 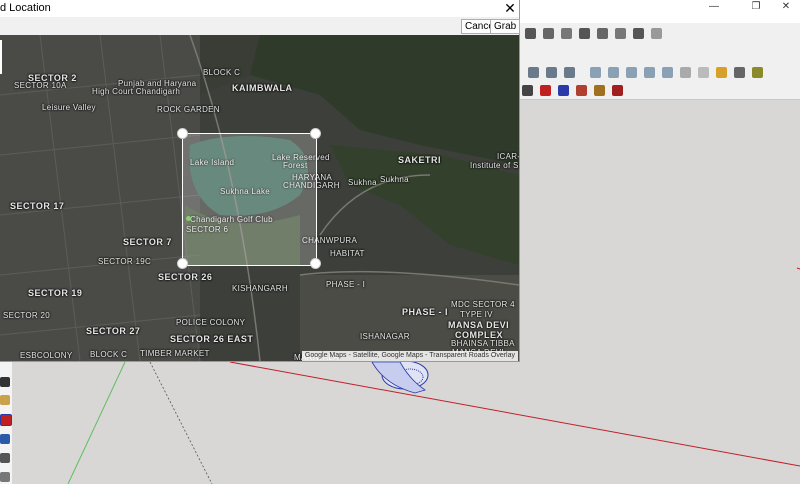 I want to click on map-label: Institute of Soil, so click(x=494, y=165).